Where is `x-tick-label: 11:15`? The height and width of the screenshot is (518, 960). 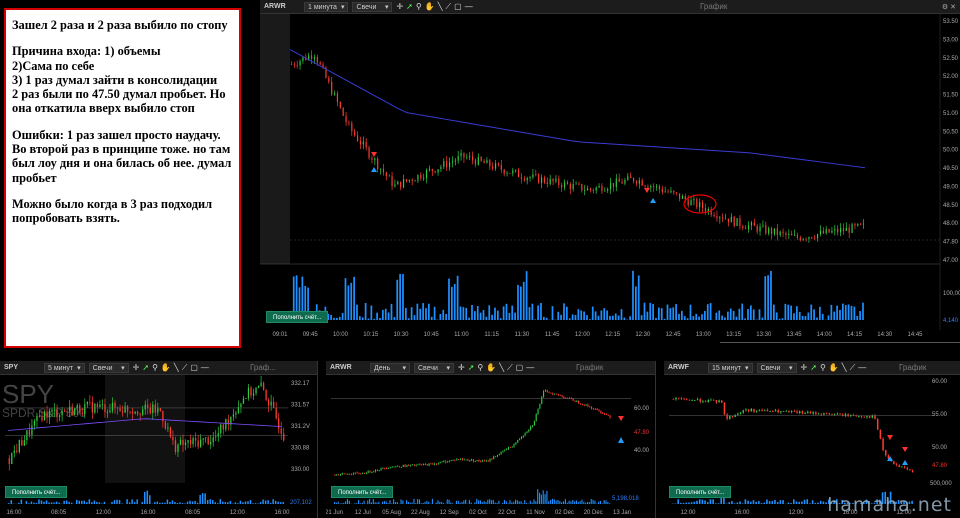
x-tick-label: 11:15 is located at coordinates (491, 335).